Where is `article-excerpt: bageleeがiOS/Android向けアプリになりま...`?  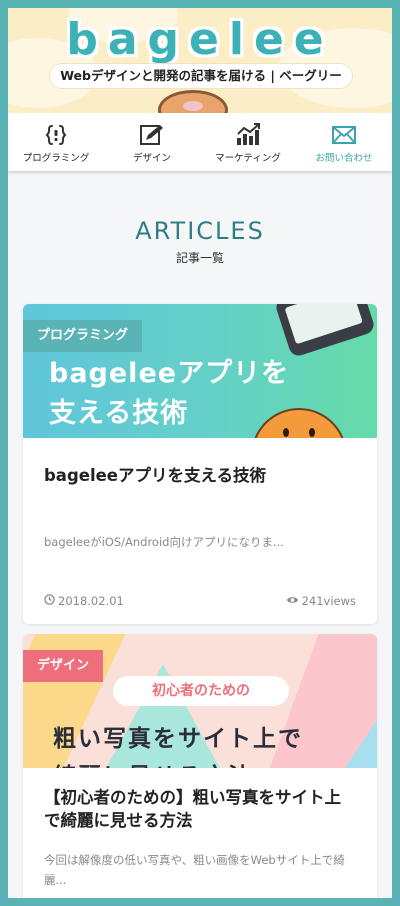 article-excerpt: bageleeがiOS/Android向けアプリになりま... is located at coordinates (164, 542).